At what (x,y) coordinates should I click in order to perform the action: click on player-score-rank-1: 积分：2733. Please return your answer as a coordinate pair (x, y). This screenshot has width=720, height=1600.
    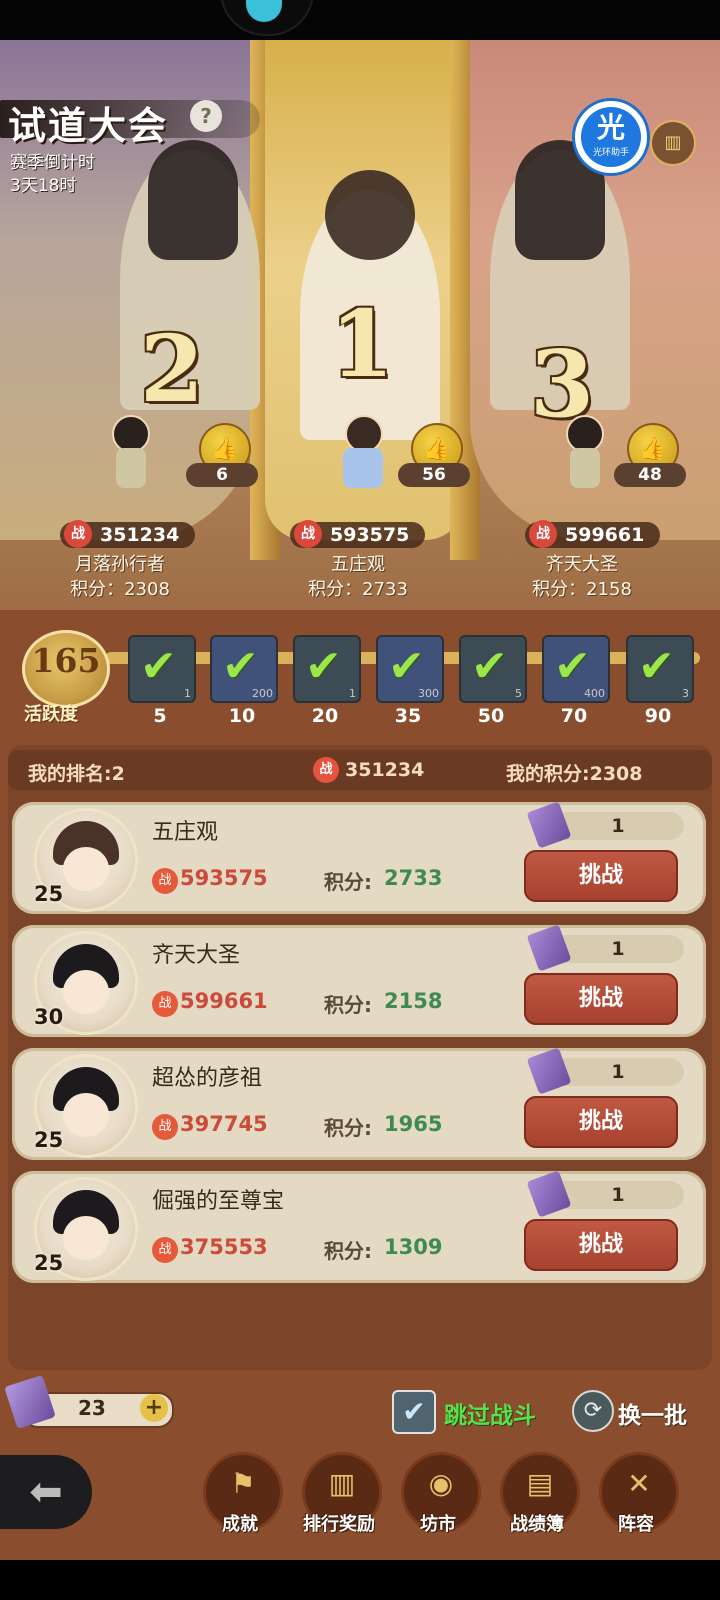
    Looking at the image, I should click on (358, 589).